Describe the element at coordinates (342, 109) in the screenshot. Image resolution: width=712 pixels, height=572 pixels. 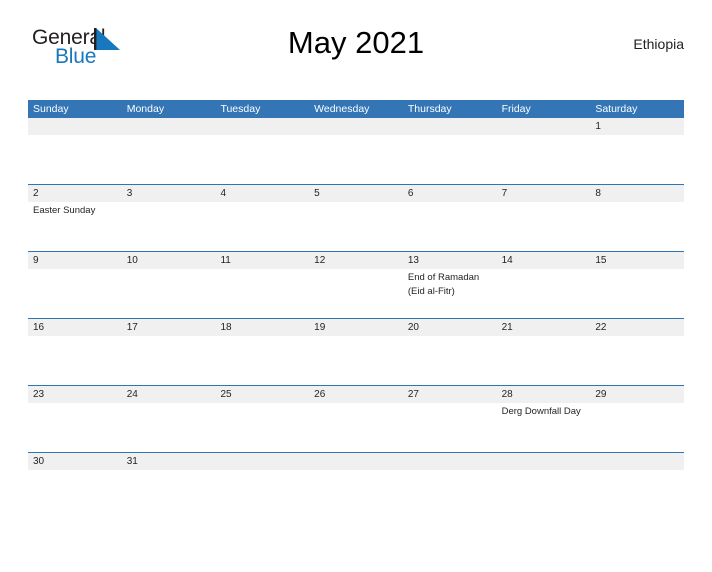
I see `weekday-header-wednesday: Wednesday` at that location.